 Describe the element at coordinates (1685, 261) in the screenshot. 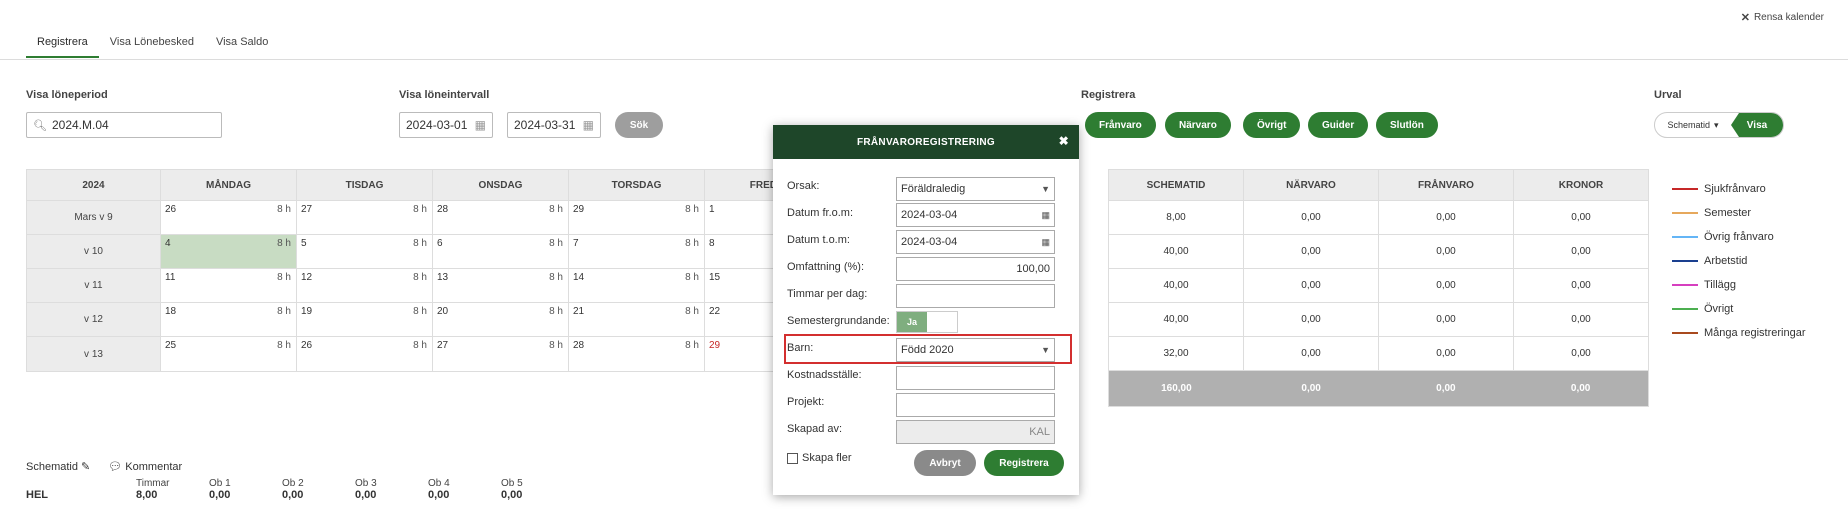

I see `legend-swatch` at that location.